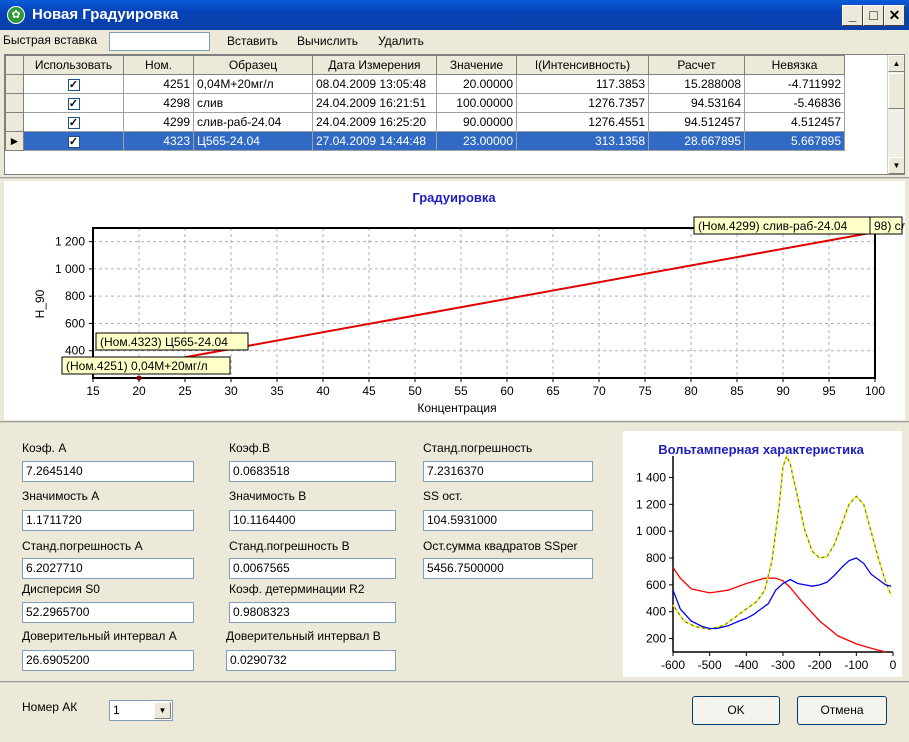  Describe the element at coordinates (374, 122) in the screenshot. I see `date-cell: 24.04.2009 16:25:20` at that location.